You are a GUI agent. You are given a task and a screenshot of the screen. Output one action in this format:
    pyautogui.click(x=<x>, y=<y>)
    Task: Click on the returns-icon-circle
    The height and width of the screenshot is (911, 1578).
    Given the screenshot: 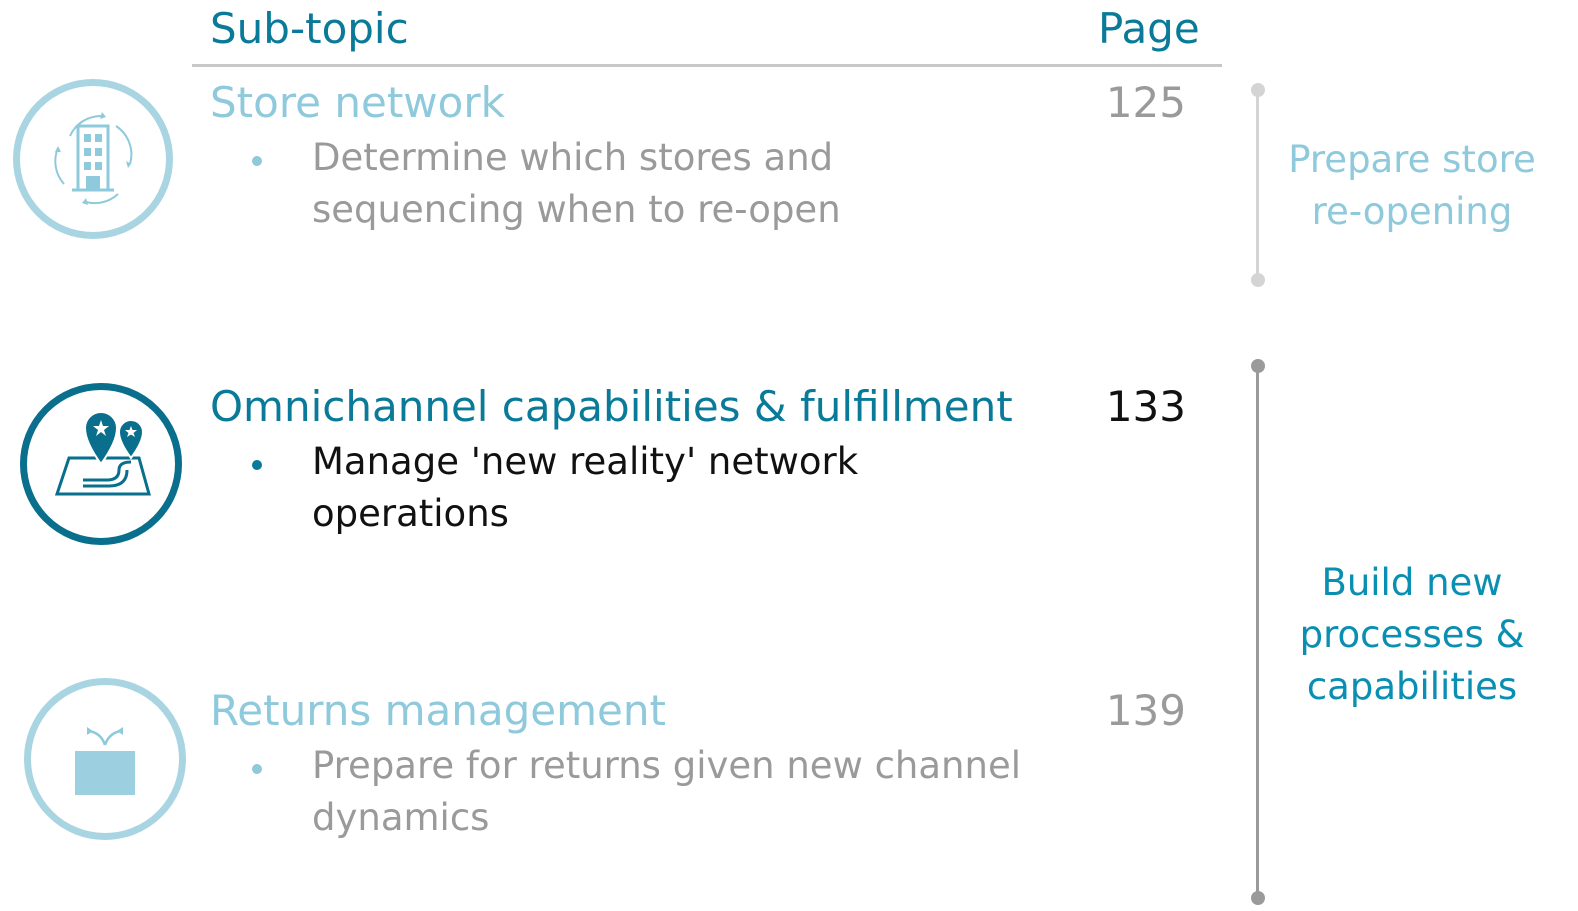 What is the action you would take?
    pyautogui.click(x=105, y=759)
    